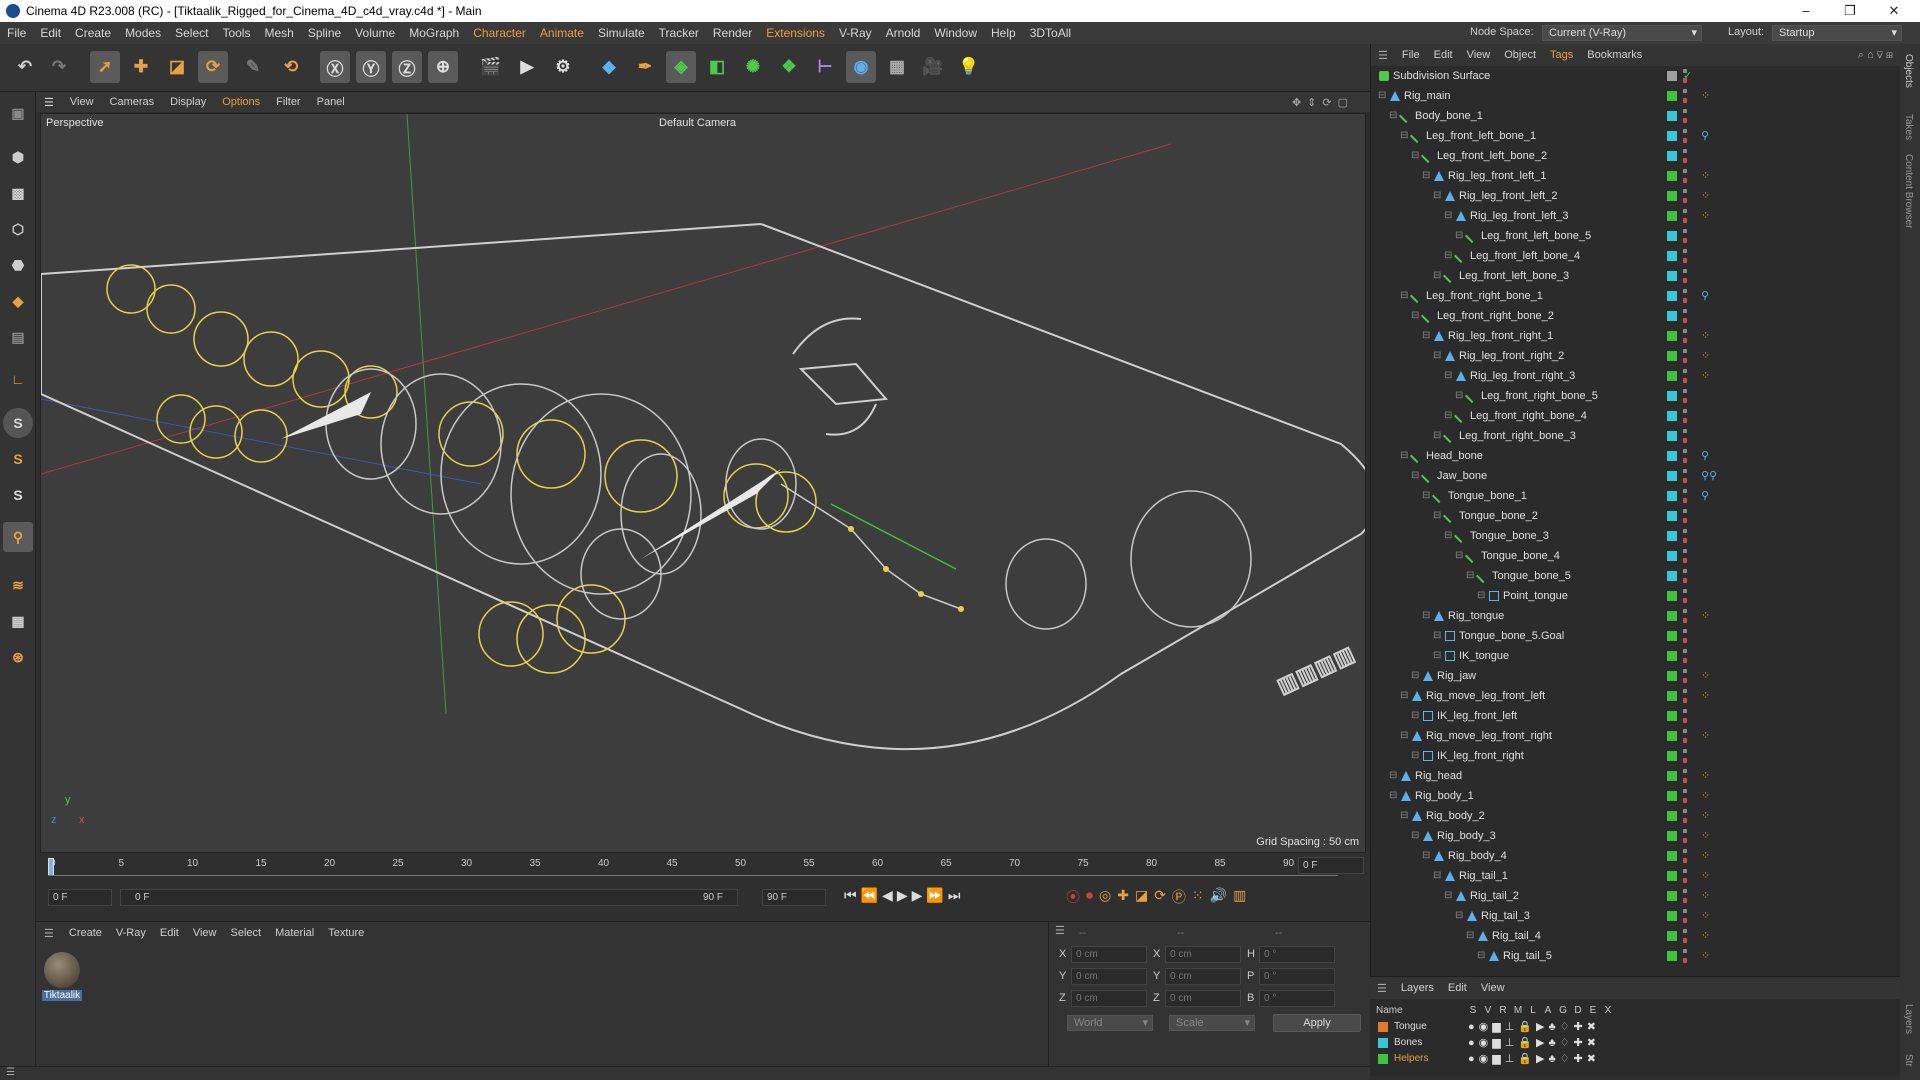 This screenshot has width=1920, height=1080. What do you see at coordinates (1636, 196) in the screenshot?
I see `object-row: ⊟ Rig_leg_front_left_2 ⁘` at bounding box center [1636, 196].